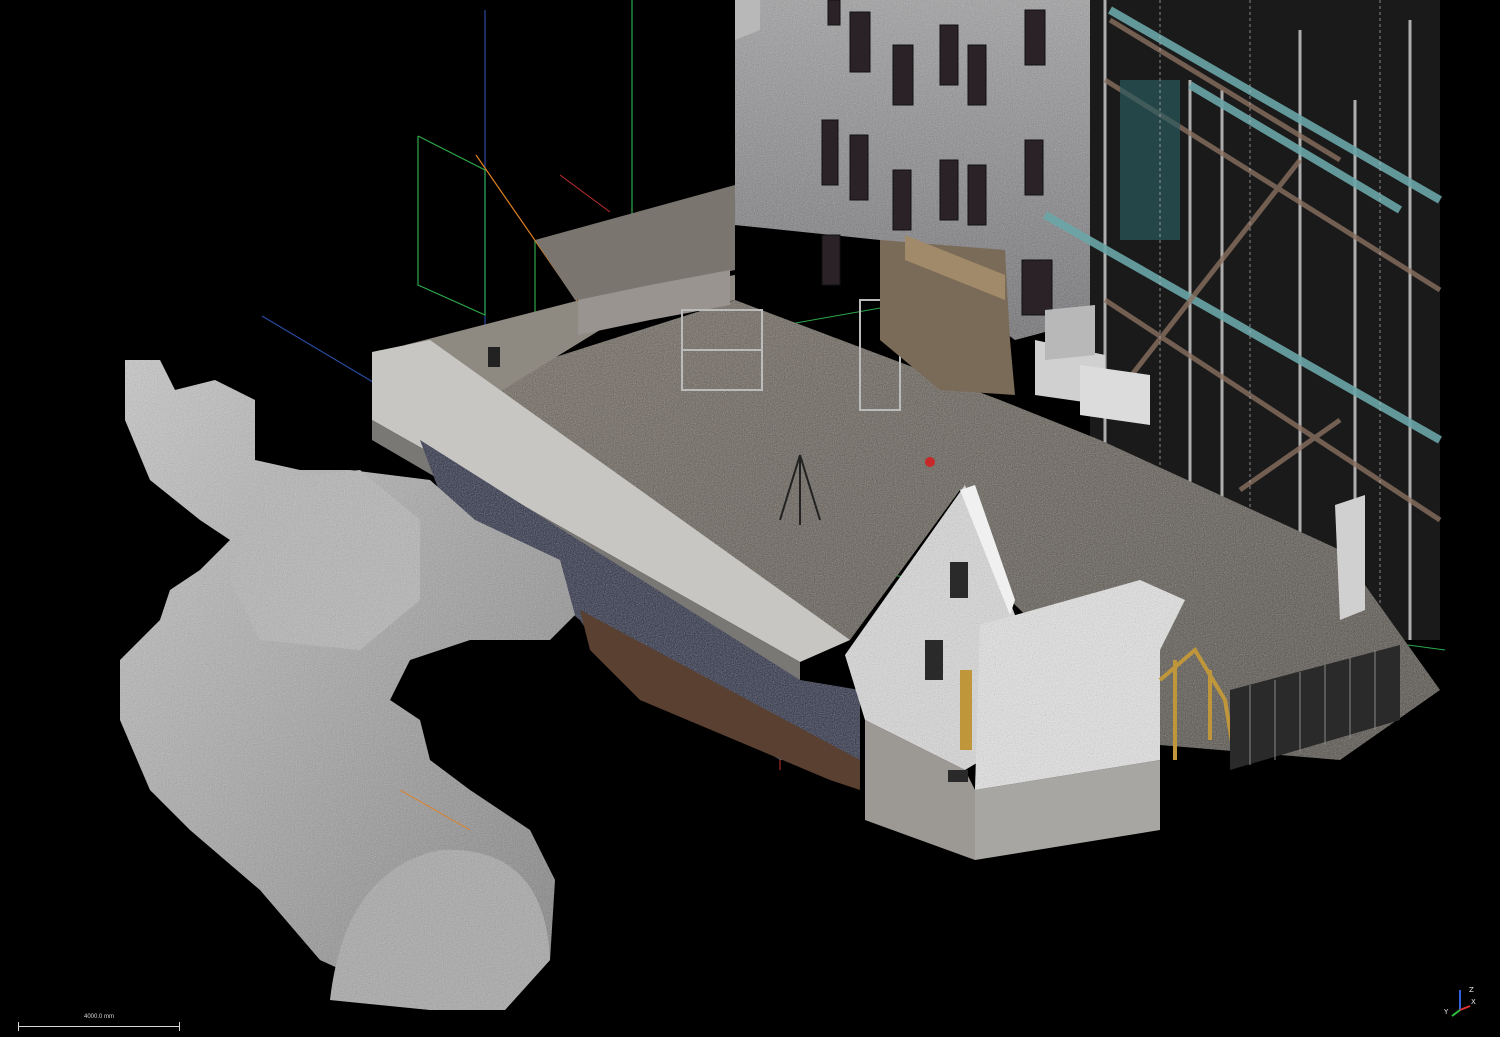  I want to click on scale-bar: 4000.0 mm, so click(99, 1023).